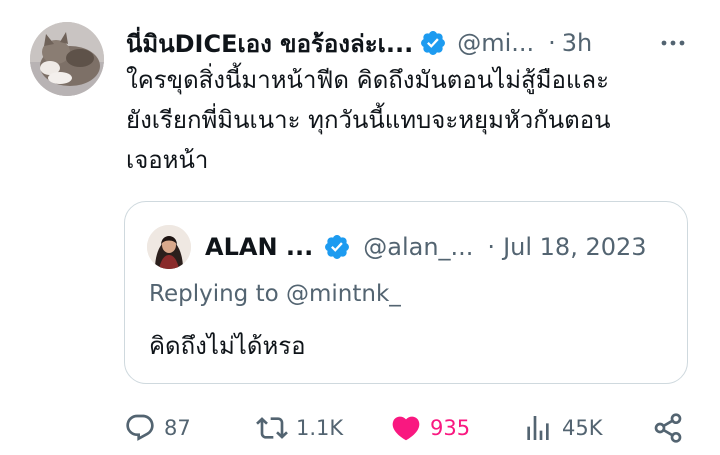 This screenshot has width=720, height=455. Describe the element at coordinates (275, 294) in the screenshot. I see `replying-to-text: Replying to @mintnk_` at that location.